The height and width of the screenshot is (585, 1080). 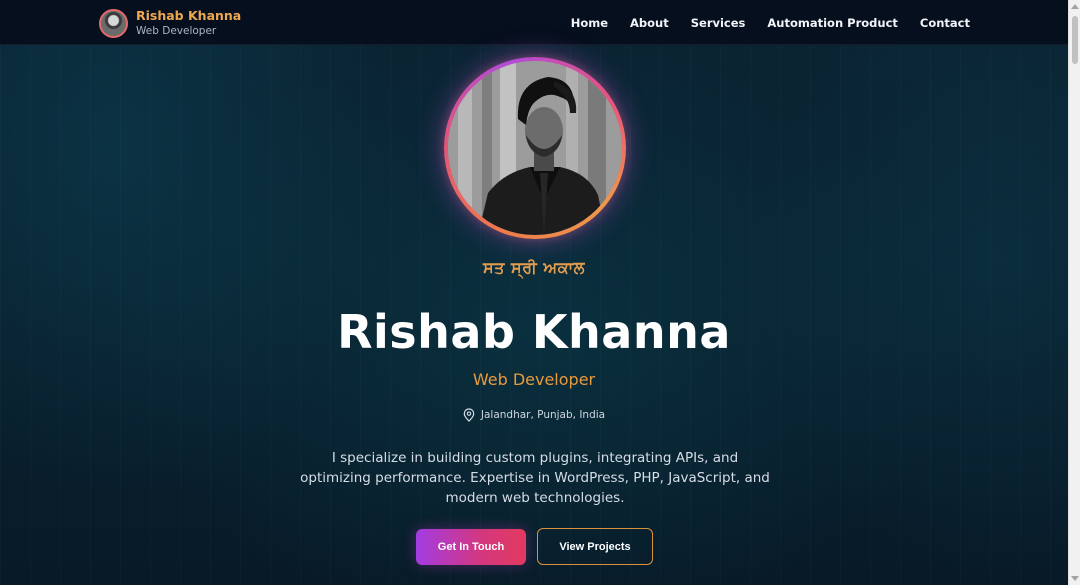 I want to click on nav-contact: Contact, so click(x=945, y=23).